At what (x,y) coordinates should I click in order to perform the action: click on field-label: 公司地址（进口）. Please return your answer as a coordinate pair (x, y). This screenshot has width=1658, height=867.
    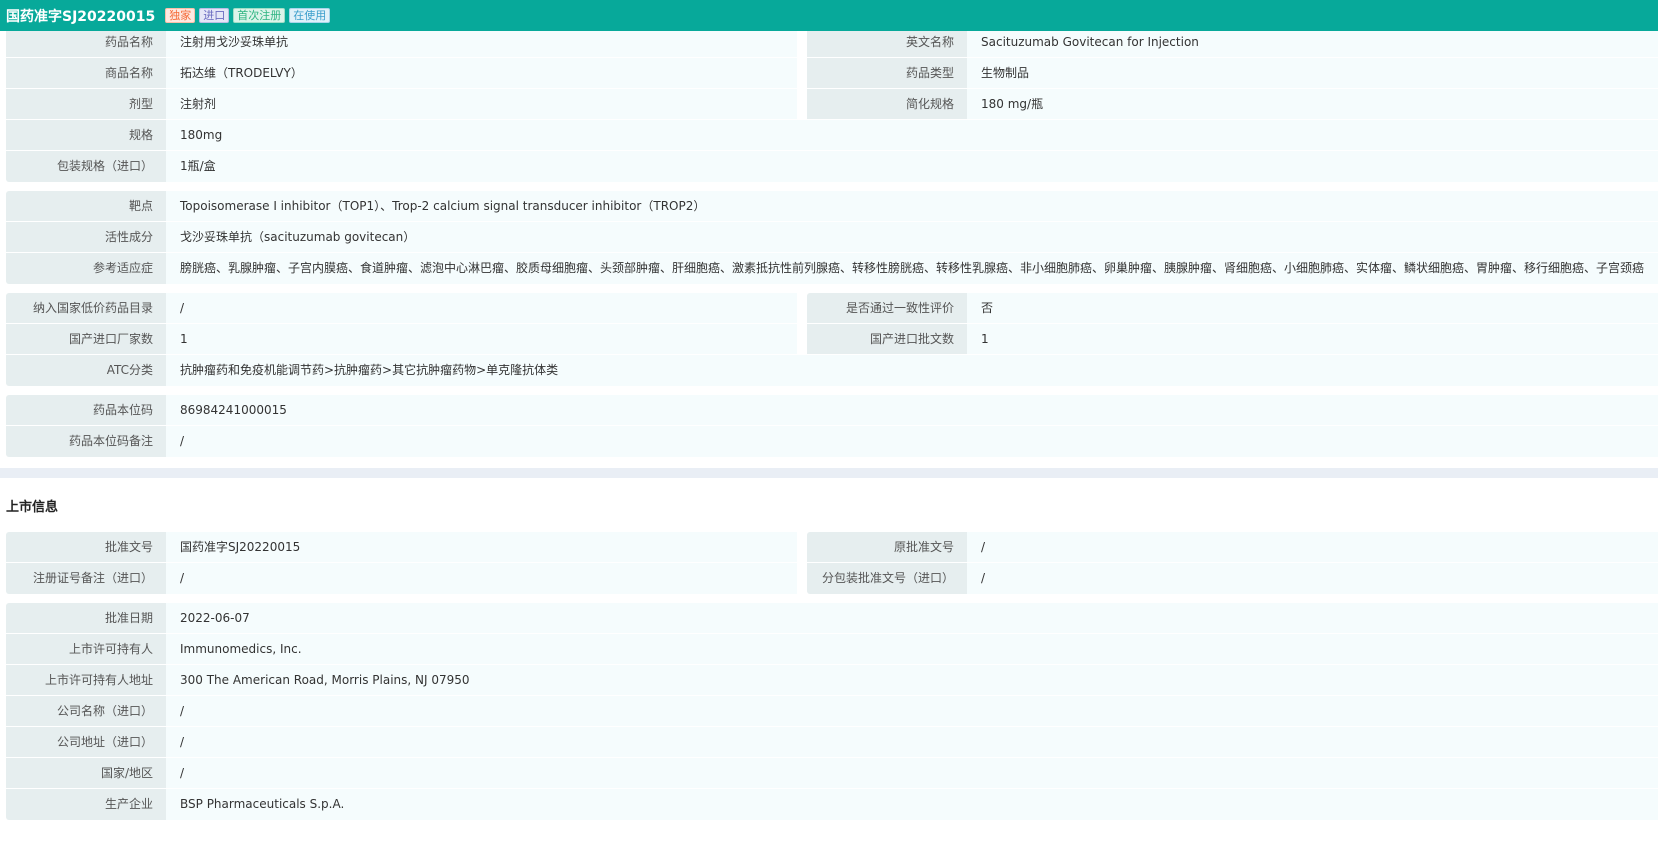
    Looking at the image, I should click on (86, 742).